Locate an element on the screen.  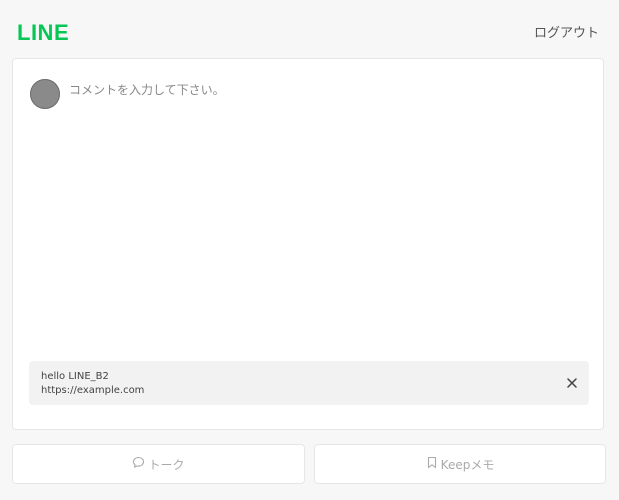
talk-button: トーク is located at coordinates (158, 464).